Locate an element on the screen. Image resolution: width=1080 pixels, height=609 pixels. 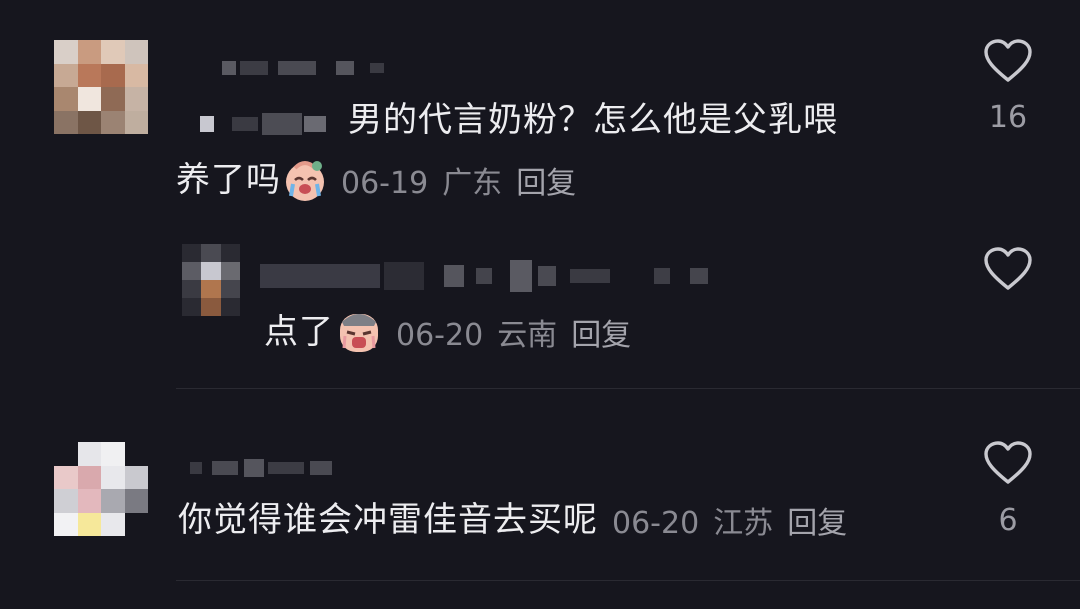
reply-location: 云南 is located at coordinates (527, 335).